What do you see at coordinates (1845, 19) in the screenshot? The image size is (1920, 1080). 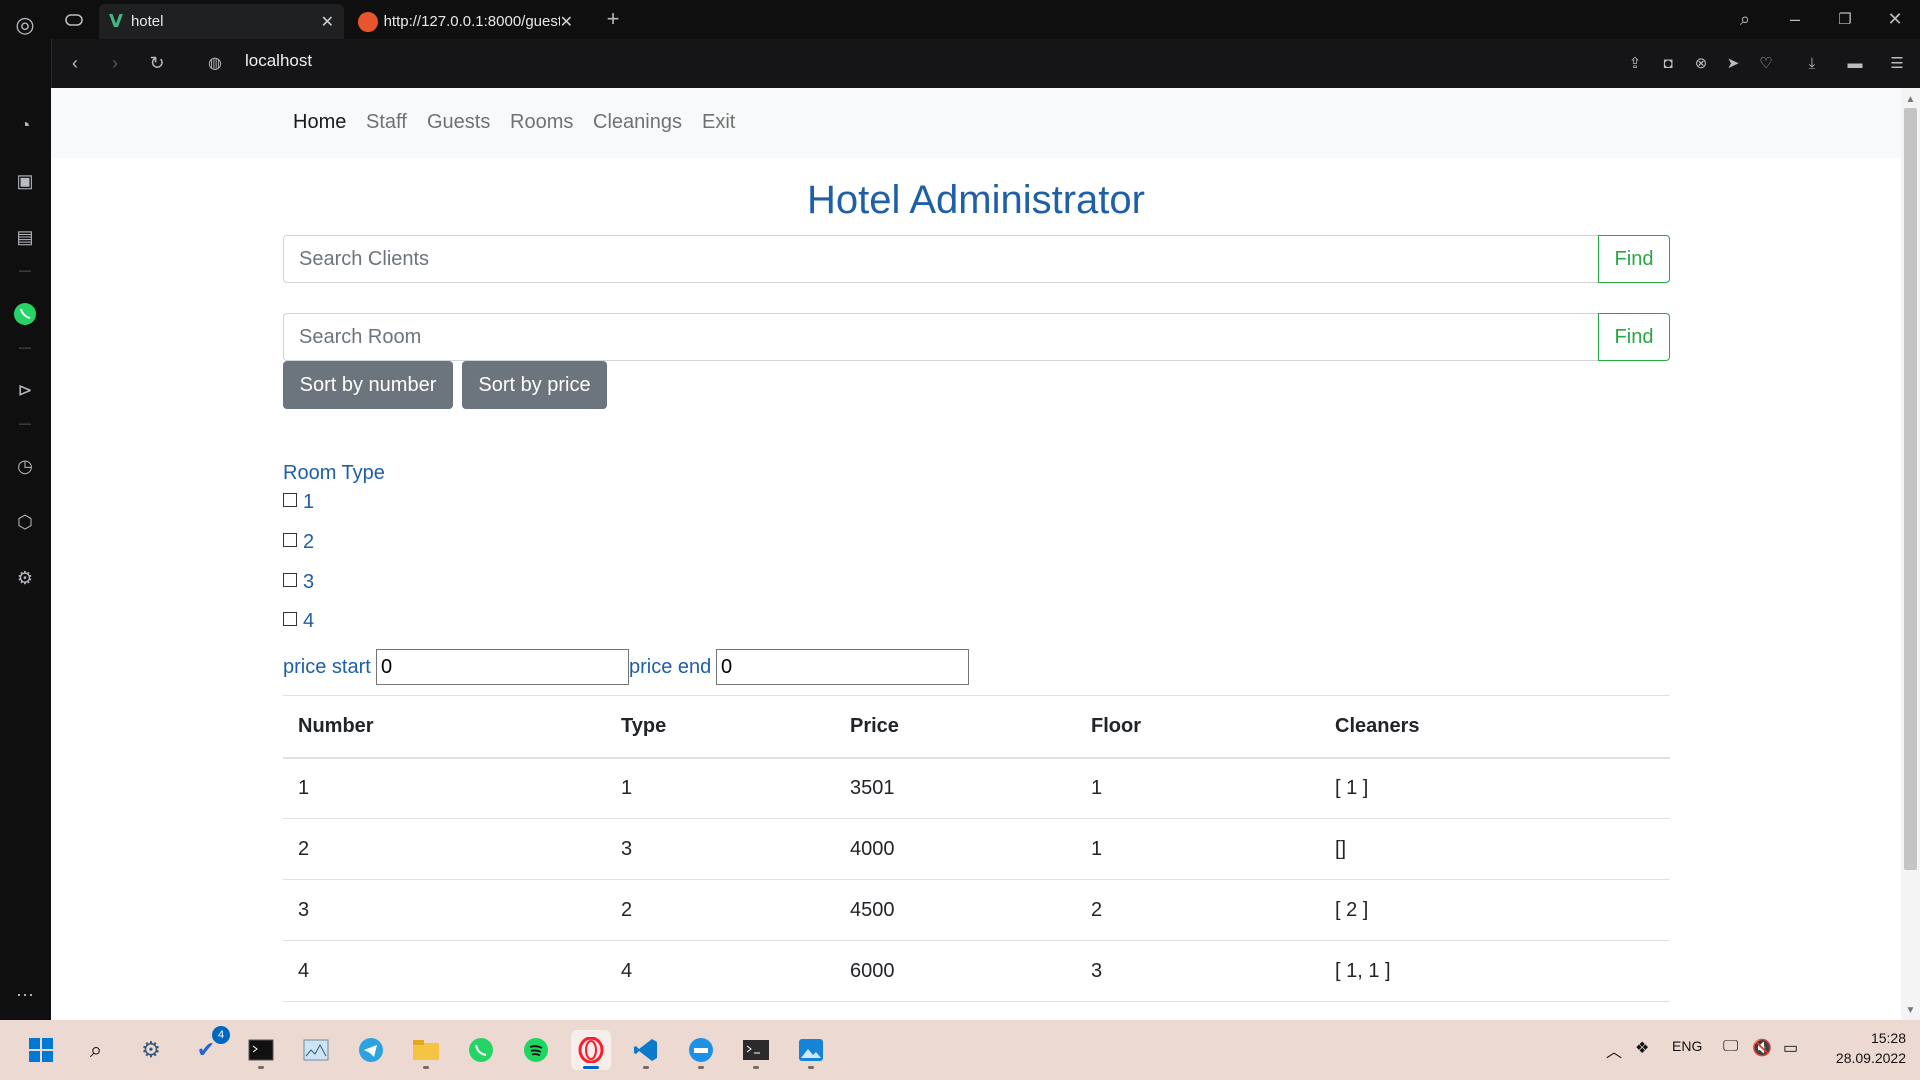 I see `restore-icon: ❐` at bounding box center [1845, 19].